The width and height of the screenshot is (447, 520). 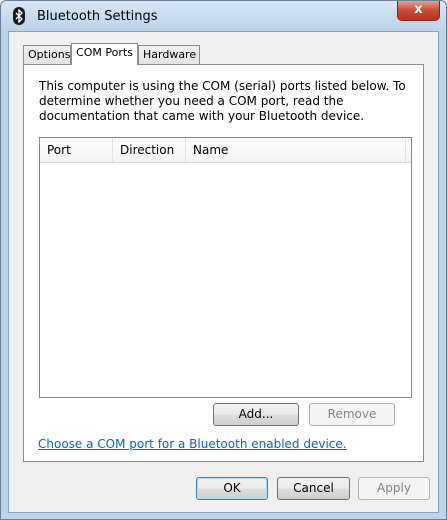 What do you see at coordinates (296, 150) in the screenshot?
I see `column-header-name: Name` at bounding box center [296, 150].